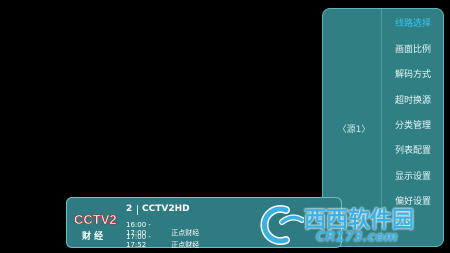  I want to click on svg-text: CCTV2, so click(95, 219).